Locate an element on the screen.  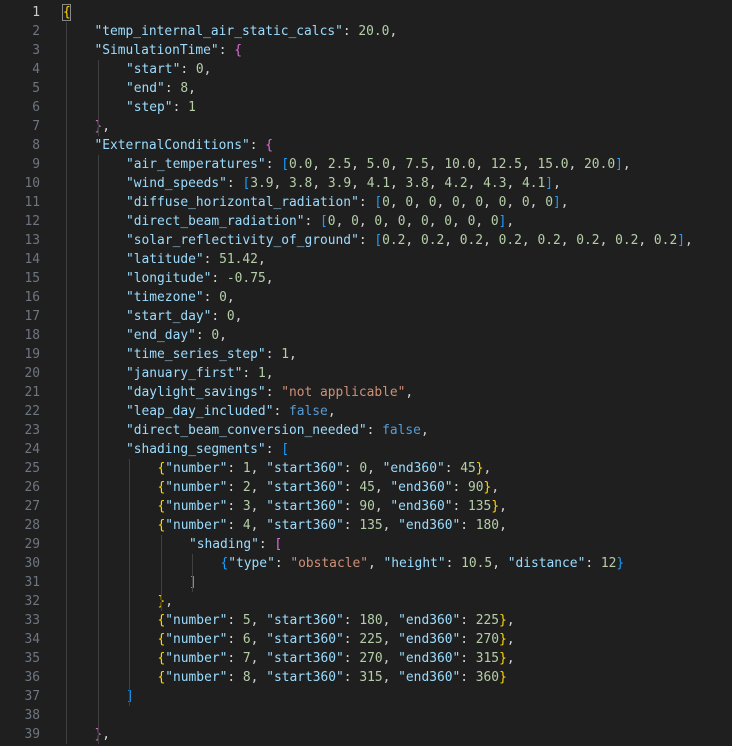
code-token: 315 is located at coordinates (371, 677).